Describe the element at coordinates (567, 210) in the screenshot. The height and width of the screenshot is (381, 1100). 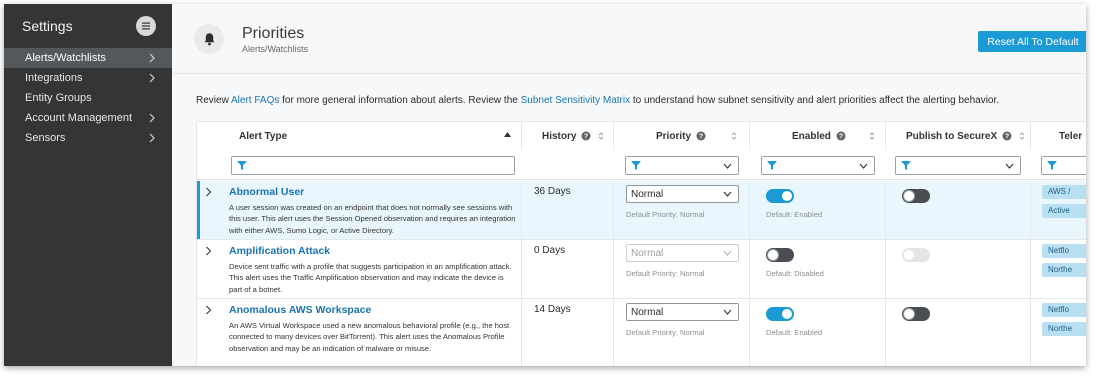
I see `history-cell: 36 Days` at that location.